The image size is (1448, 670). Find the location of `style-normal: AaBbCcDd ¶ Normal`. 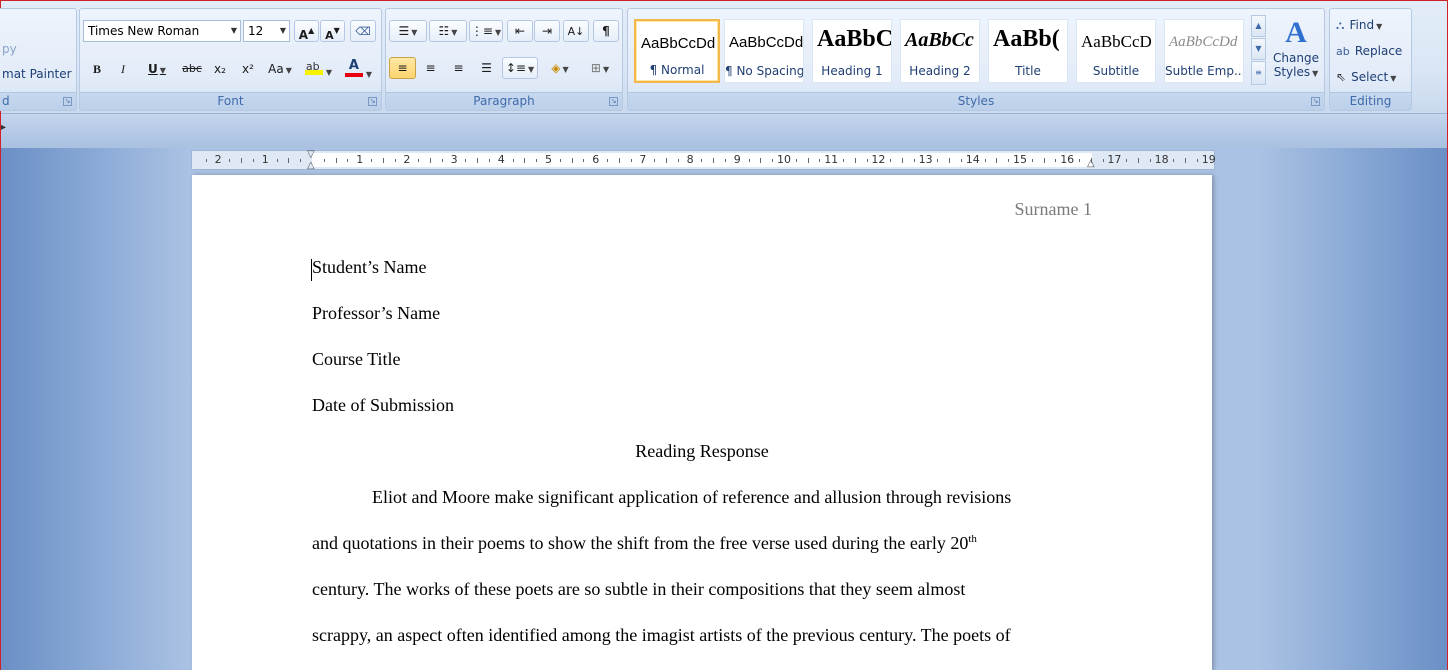

style-normal: AaBbCcDd ¶ Normal is located at coordinates (677, 51).